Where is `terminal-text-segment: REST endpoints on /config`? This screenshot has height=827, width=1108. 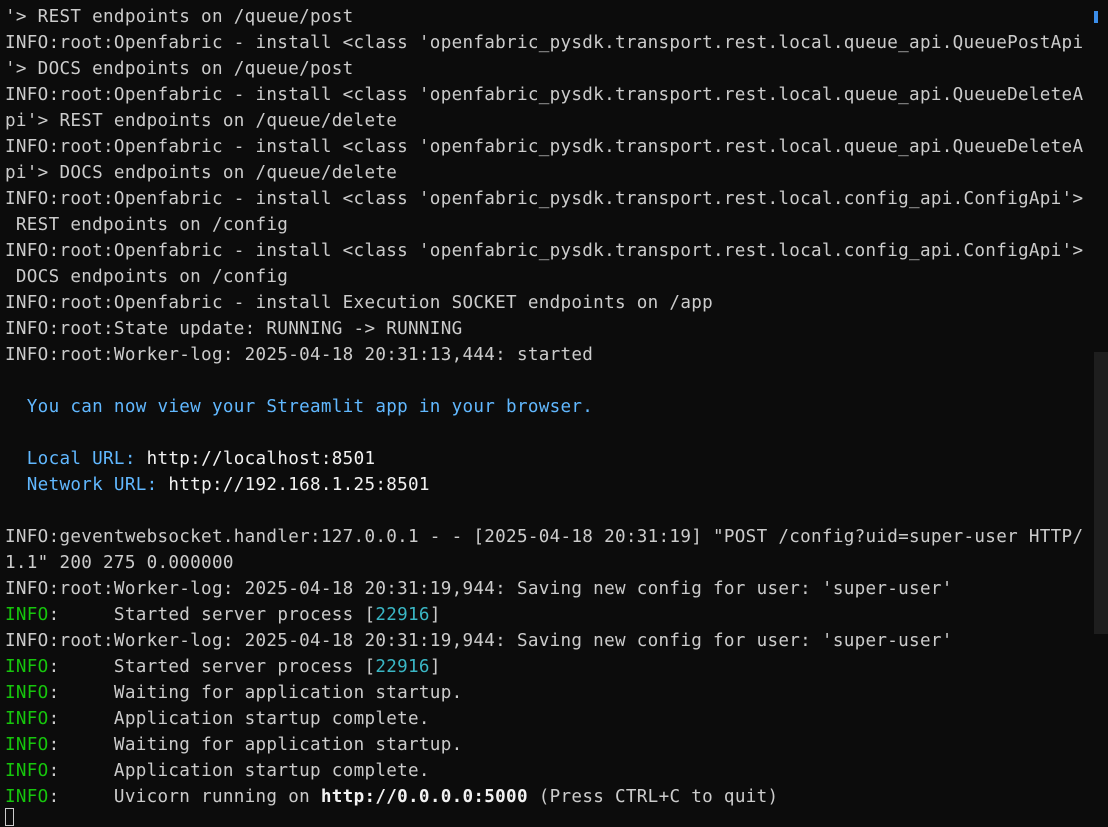
terminal-text-segment: REST endpoints on /config is located at coordinates (147, 225).